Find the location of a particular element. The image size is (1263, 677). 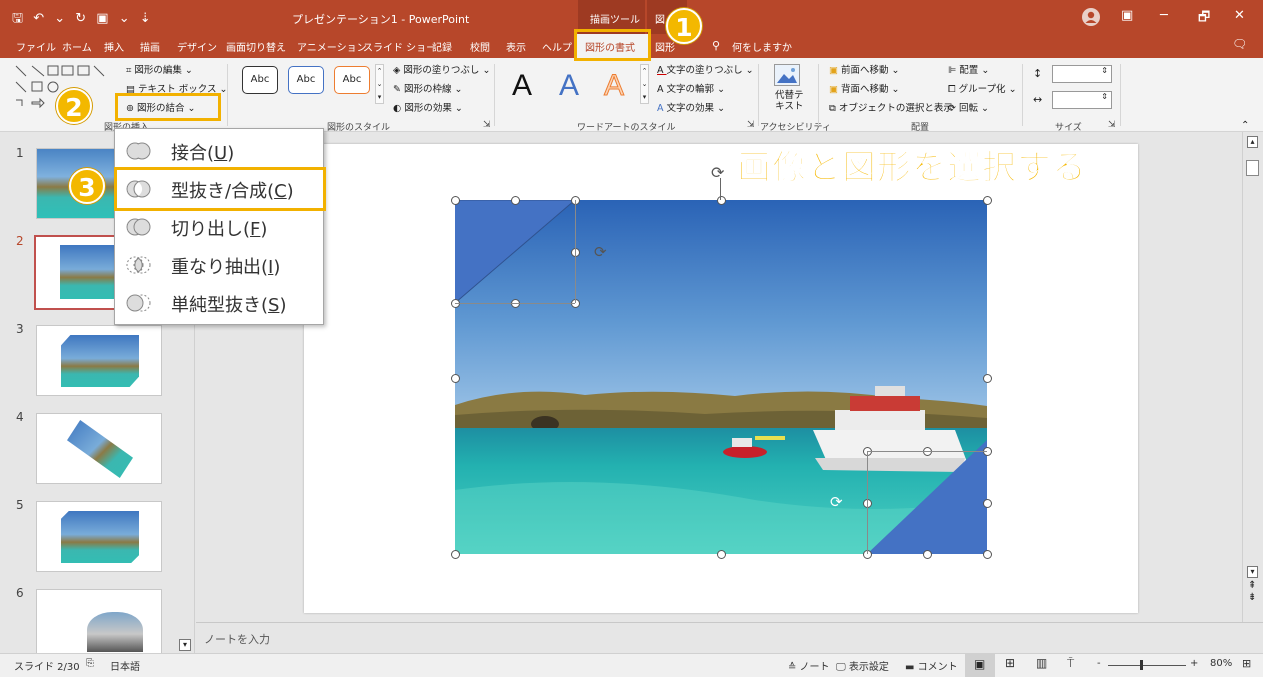

paint-bucket-icon: ◈ is located at coordinates (398, 70).